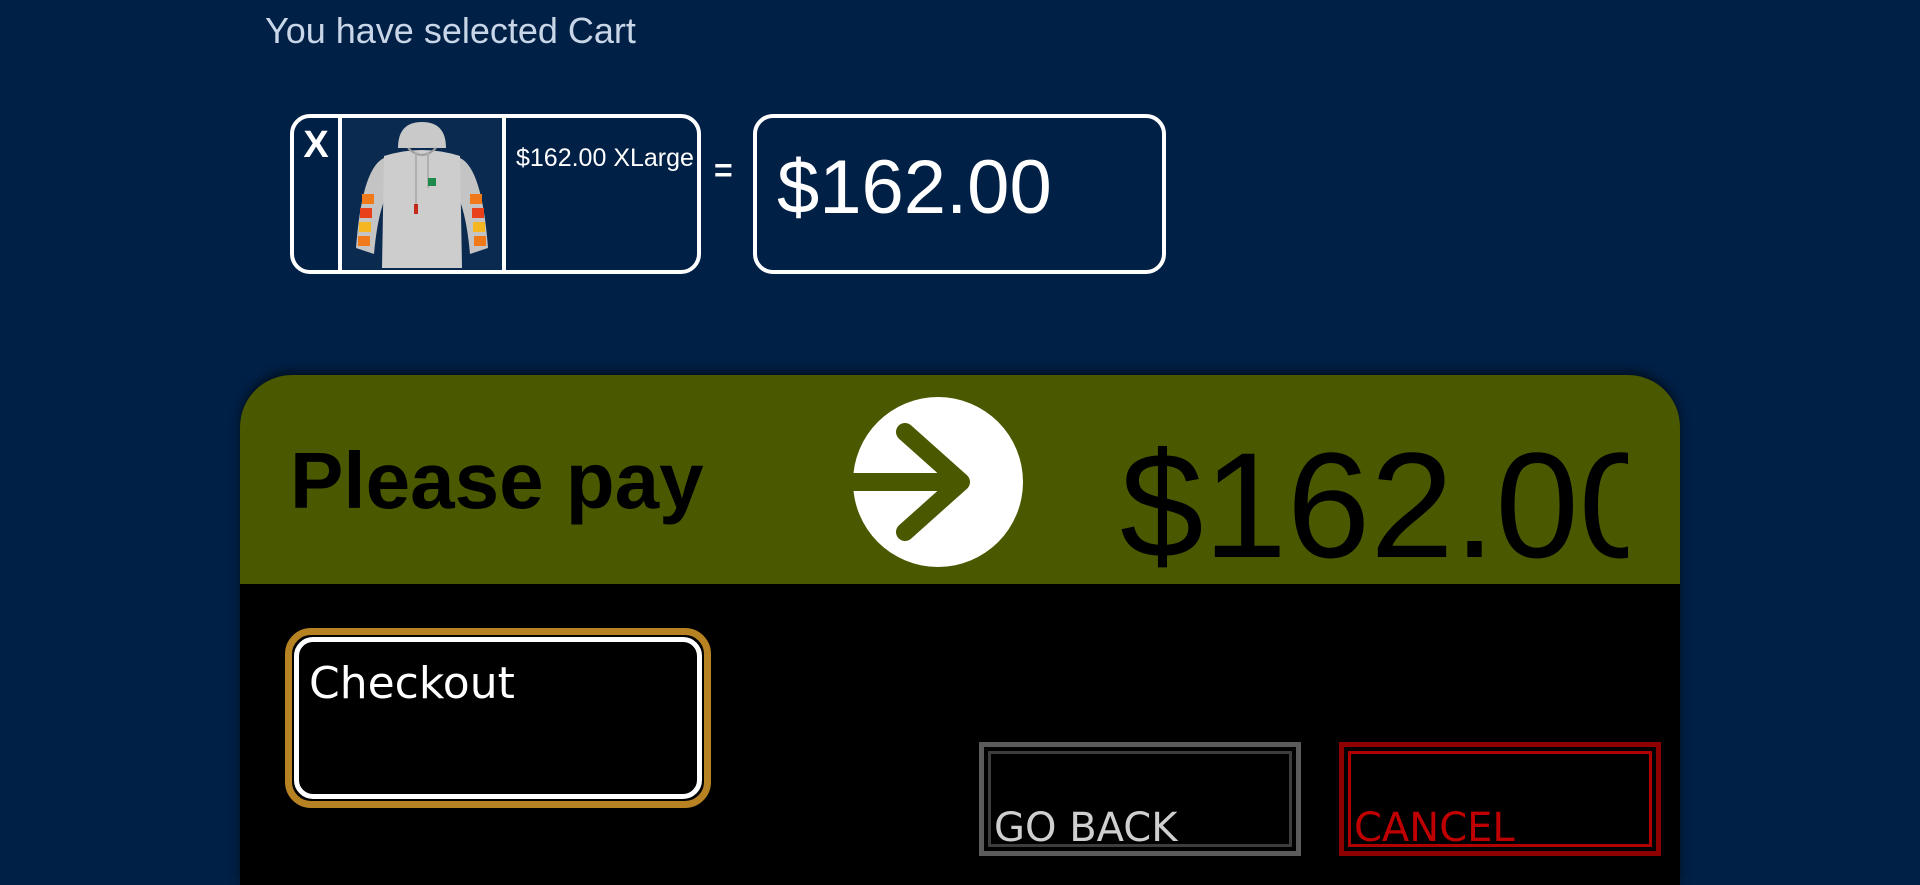 Image resolution: width=1920 pixels, height=885 pixels. Describe the element at coordinates (1140, 799) in the screenshot. I see `go-back-button: GO BACK` at that location.